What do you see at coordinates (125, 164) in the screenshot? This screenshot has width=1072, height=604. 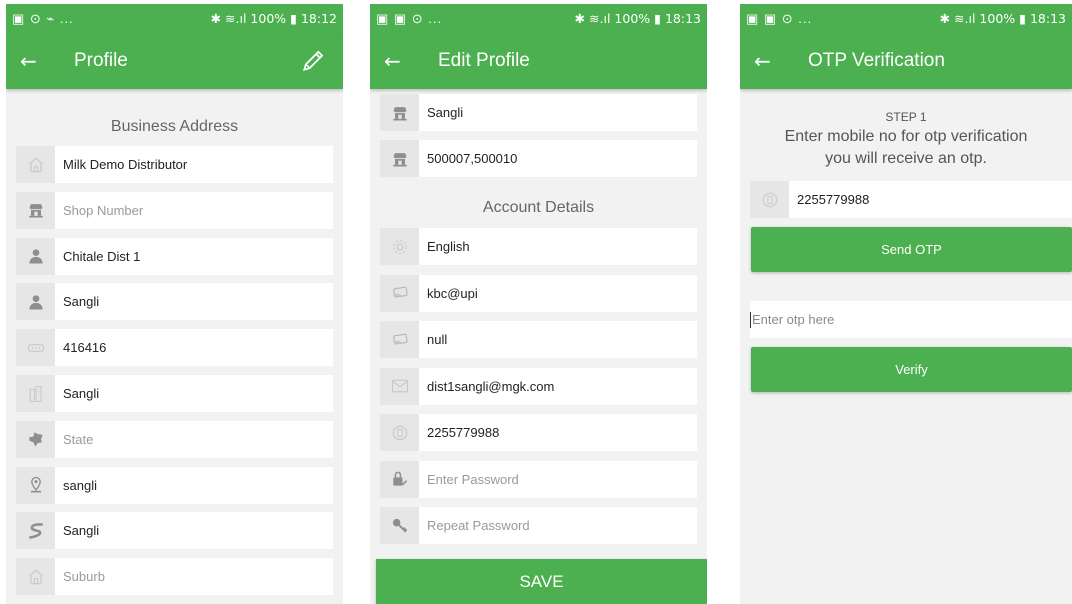 I see `field-value: Milk Demo Distributor` at bounding box center [125, 164].